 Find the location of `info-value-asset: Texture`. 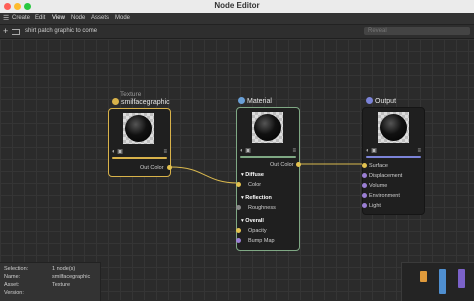

info-value-asset: Texture is located at coordinates (61, 285).